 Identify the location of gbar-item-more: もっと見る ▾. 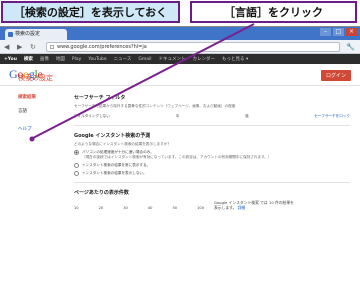
(235, 59).